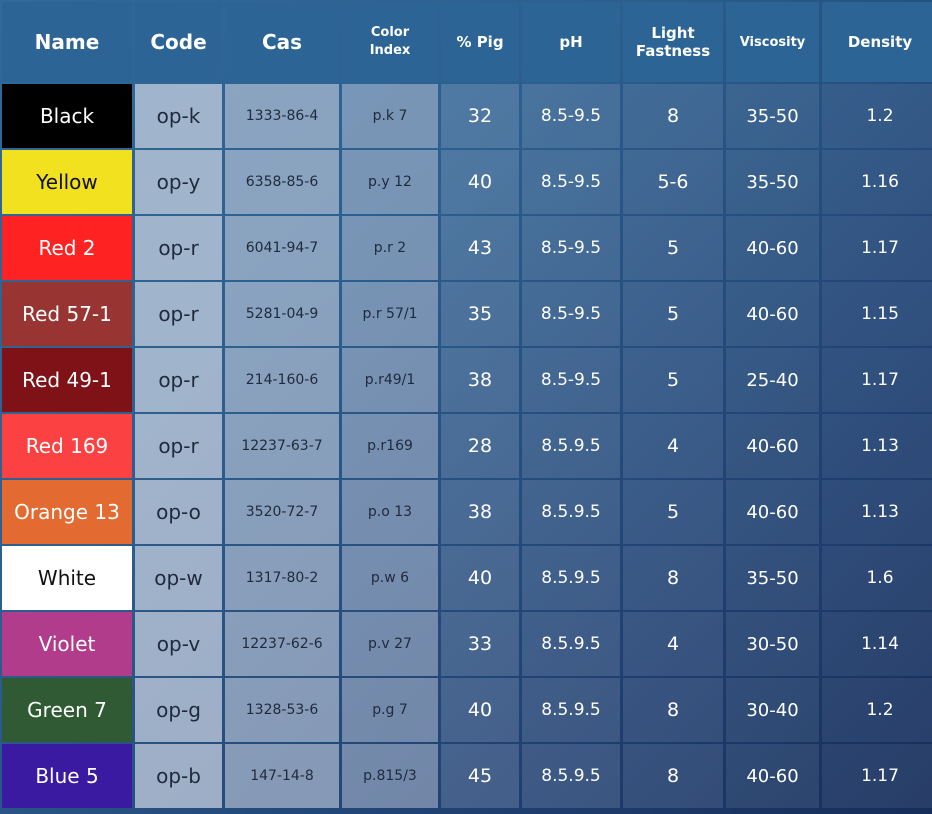 This screenshot has height=814, width=932. I want to click on name-cell: Red 49-1, so click(67, 380).